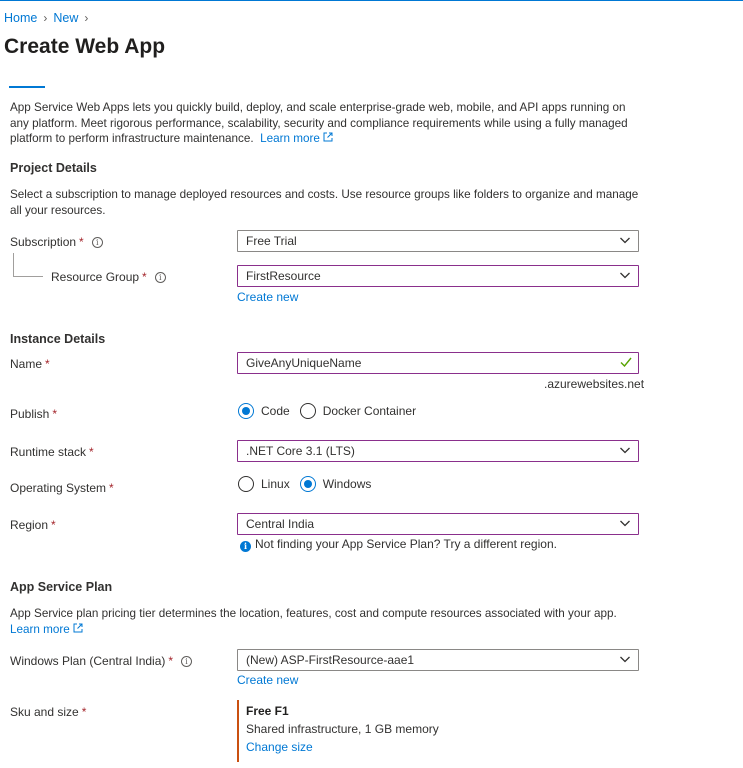  I want to click on region-dropdown: Central India, so click(438, 524).